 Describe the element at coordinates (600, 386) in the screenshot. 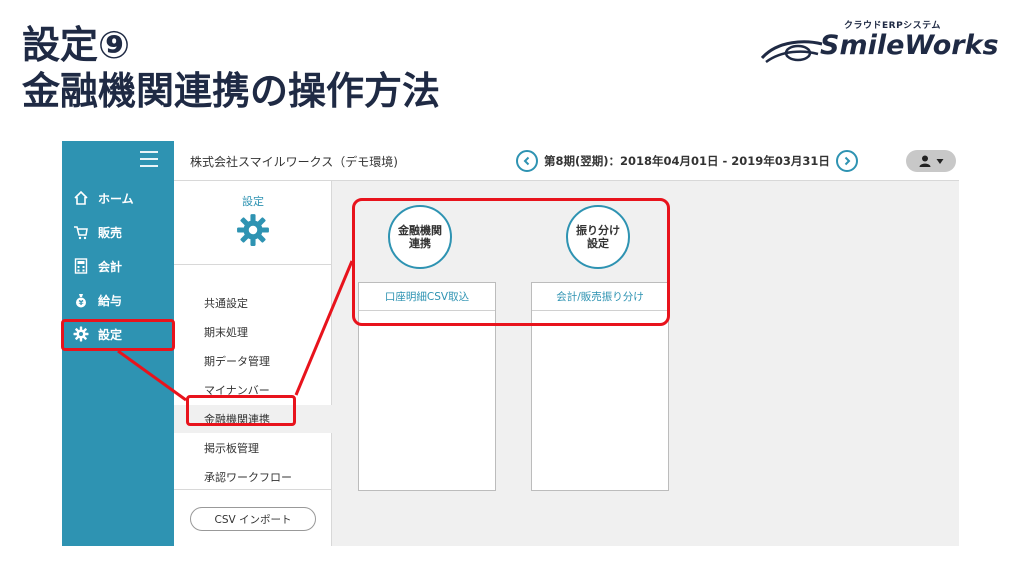

I see `allocation-settings-card: 会計/販売振り分け` at that location.